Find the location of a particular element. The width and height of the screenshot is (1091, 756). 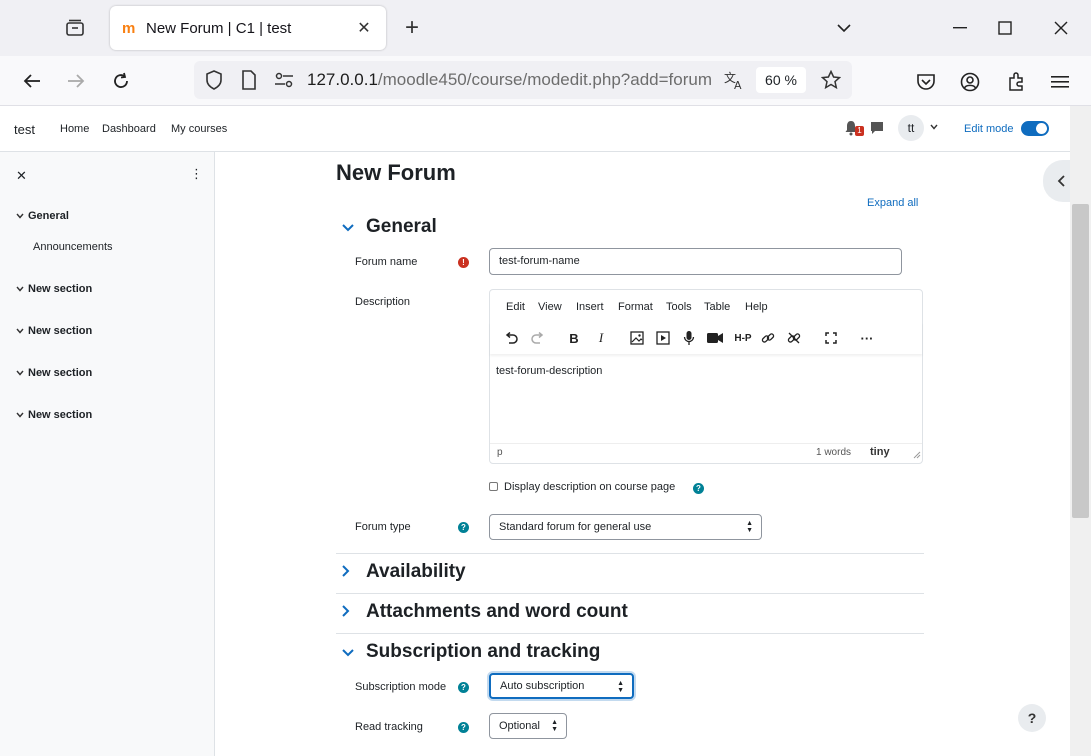

forum-type-select: Standard forum for general use ▲ ▼ is located at coordinates (625, 527).